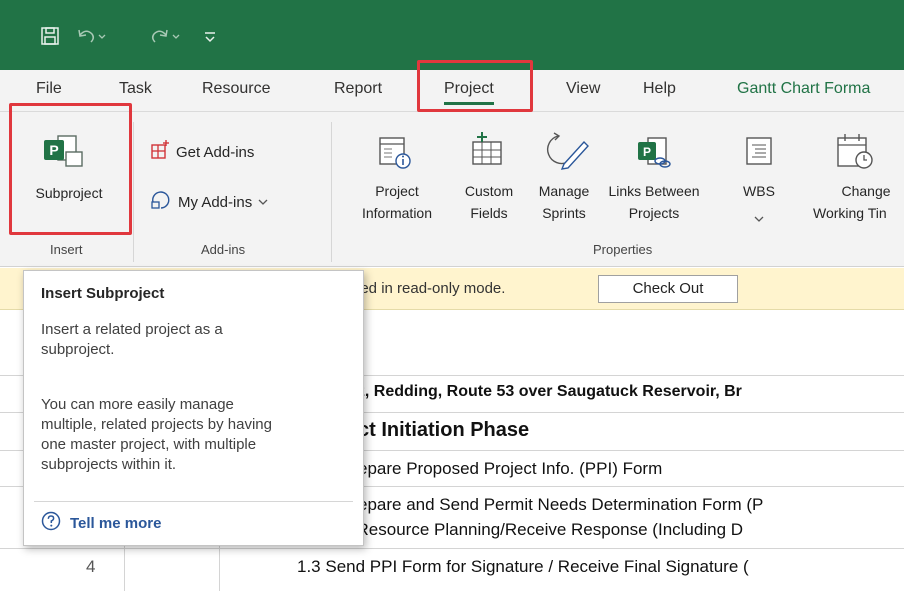  What do you see at coordinates (109, 464) in the screenshot?
I see `tooltip-description-line: subprojects within it.` at bounding box center [109, 464].